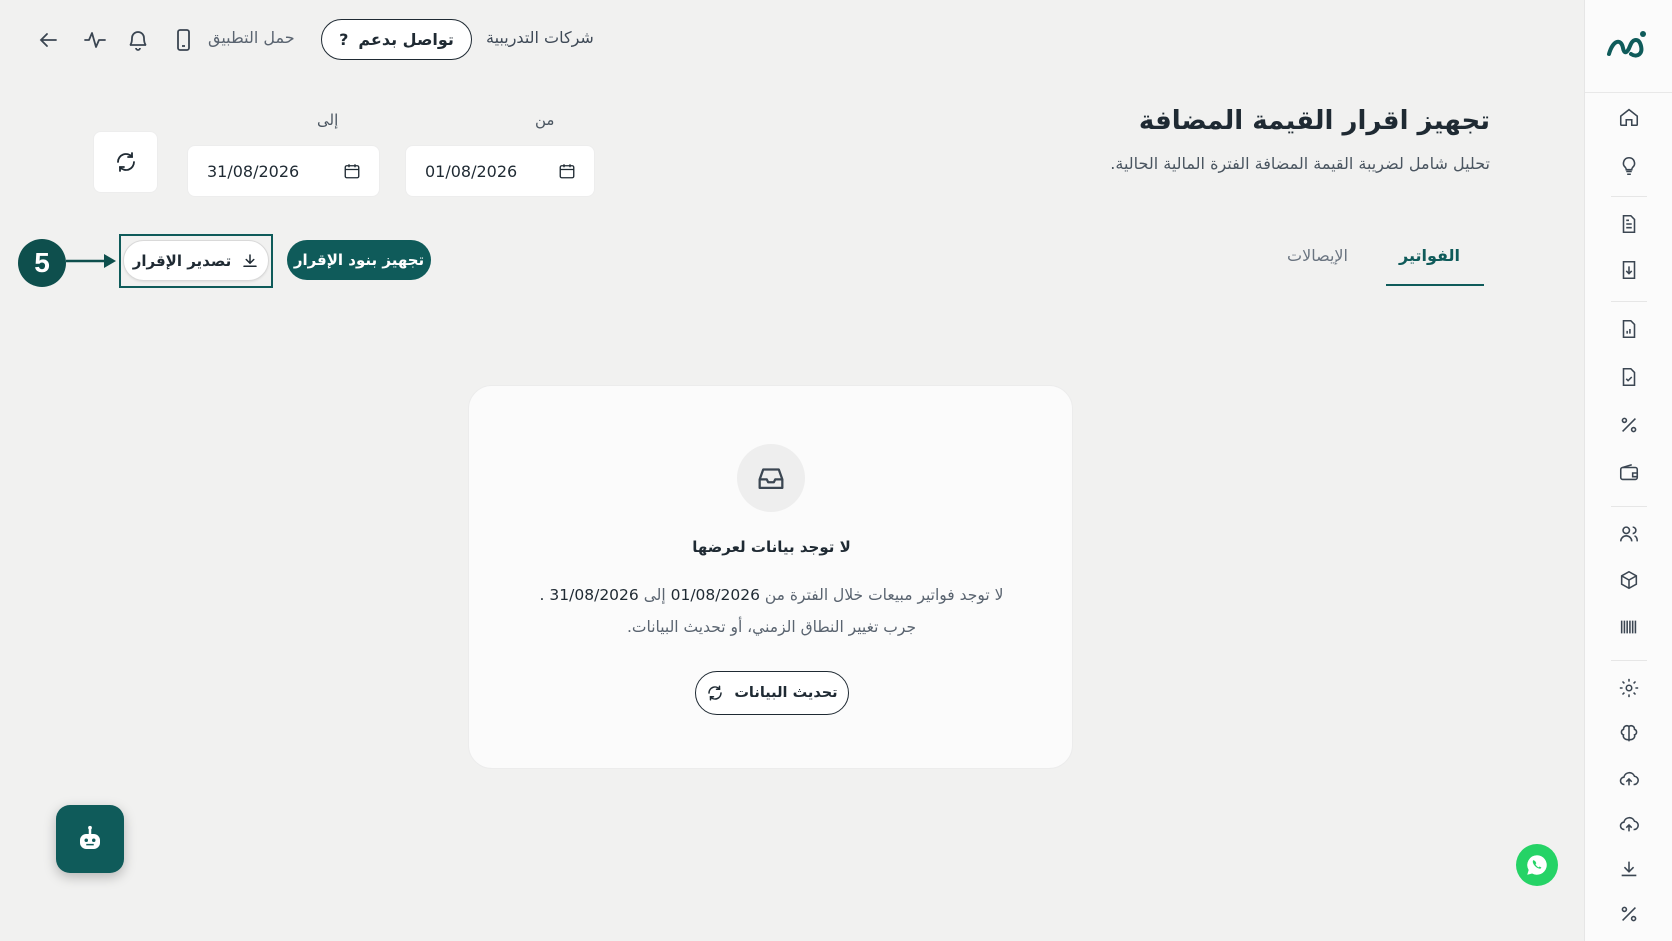  I want to click on document-import-icon, so click(1629, 270).